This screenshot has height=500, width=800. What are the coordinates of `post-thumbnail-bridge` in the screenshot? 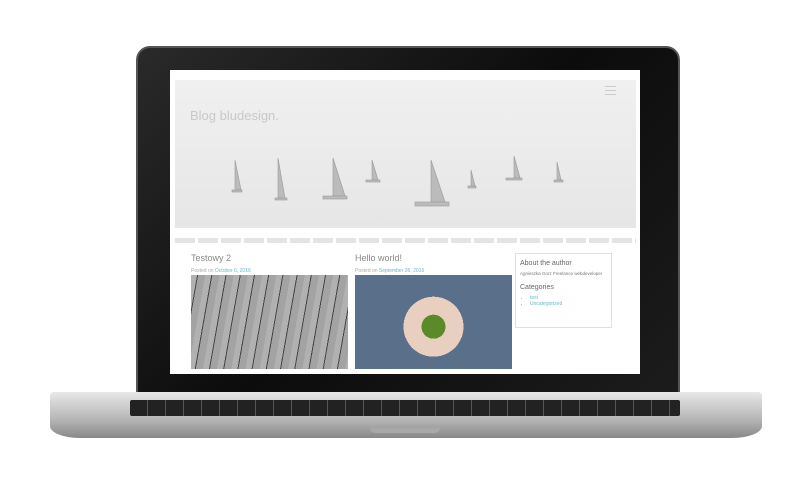 It's located at (269, 322).